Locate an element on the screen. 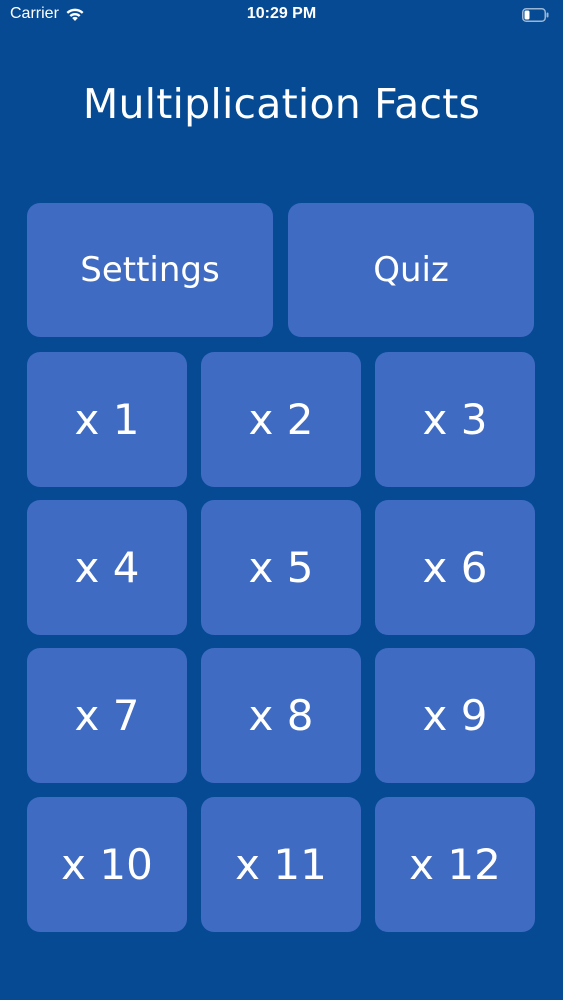  table-5-button: x 5 is located at coordinates (281, 567).